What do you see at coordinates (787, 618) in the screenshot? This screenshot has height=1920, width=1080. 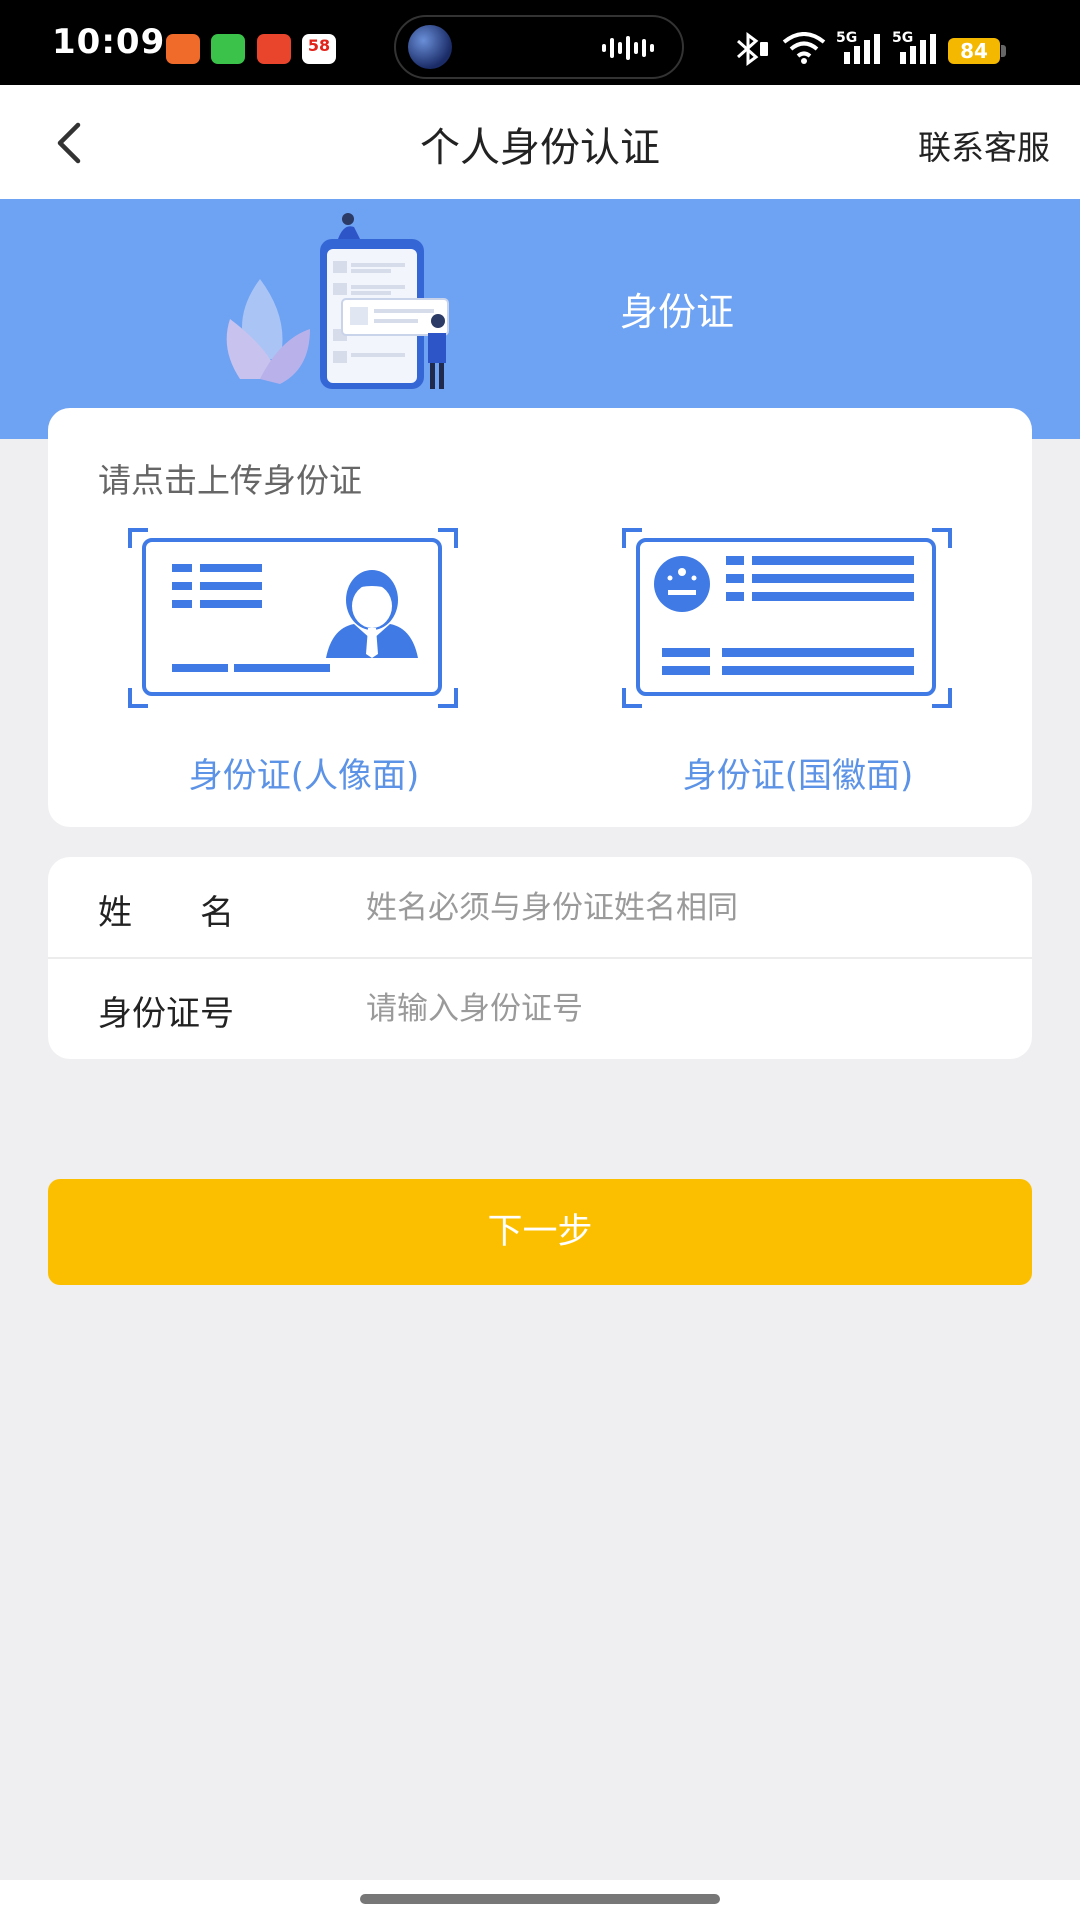 I see `id-back-upload-button` at bounding box center [787, 618].